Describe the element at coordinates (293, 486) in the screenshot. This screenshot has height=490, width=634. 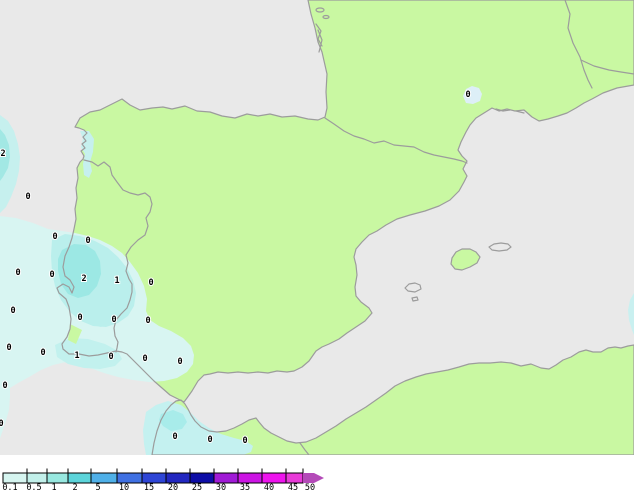
I see `scale-tick-label: 45` at that location.